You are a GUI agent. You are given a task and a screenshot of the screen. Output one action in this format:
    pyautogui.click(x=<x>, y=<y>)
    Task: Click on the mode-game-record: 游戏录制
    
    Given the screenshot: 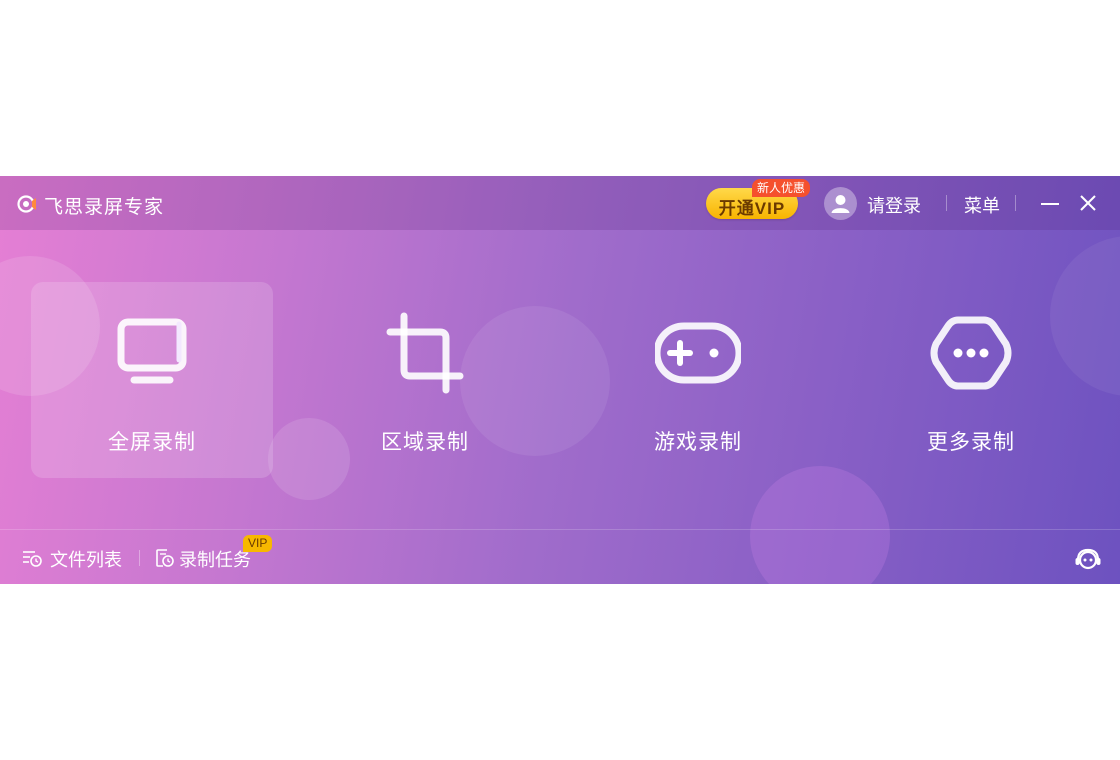 What is the action you would take?
    pyautogui.click(x=698, y=380)
    